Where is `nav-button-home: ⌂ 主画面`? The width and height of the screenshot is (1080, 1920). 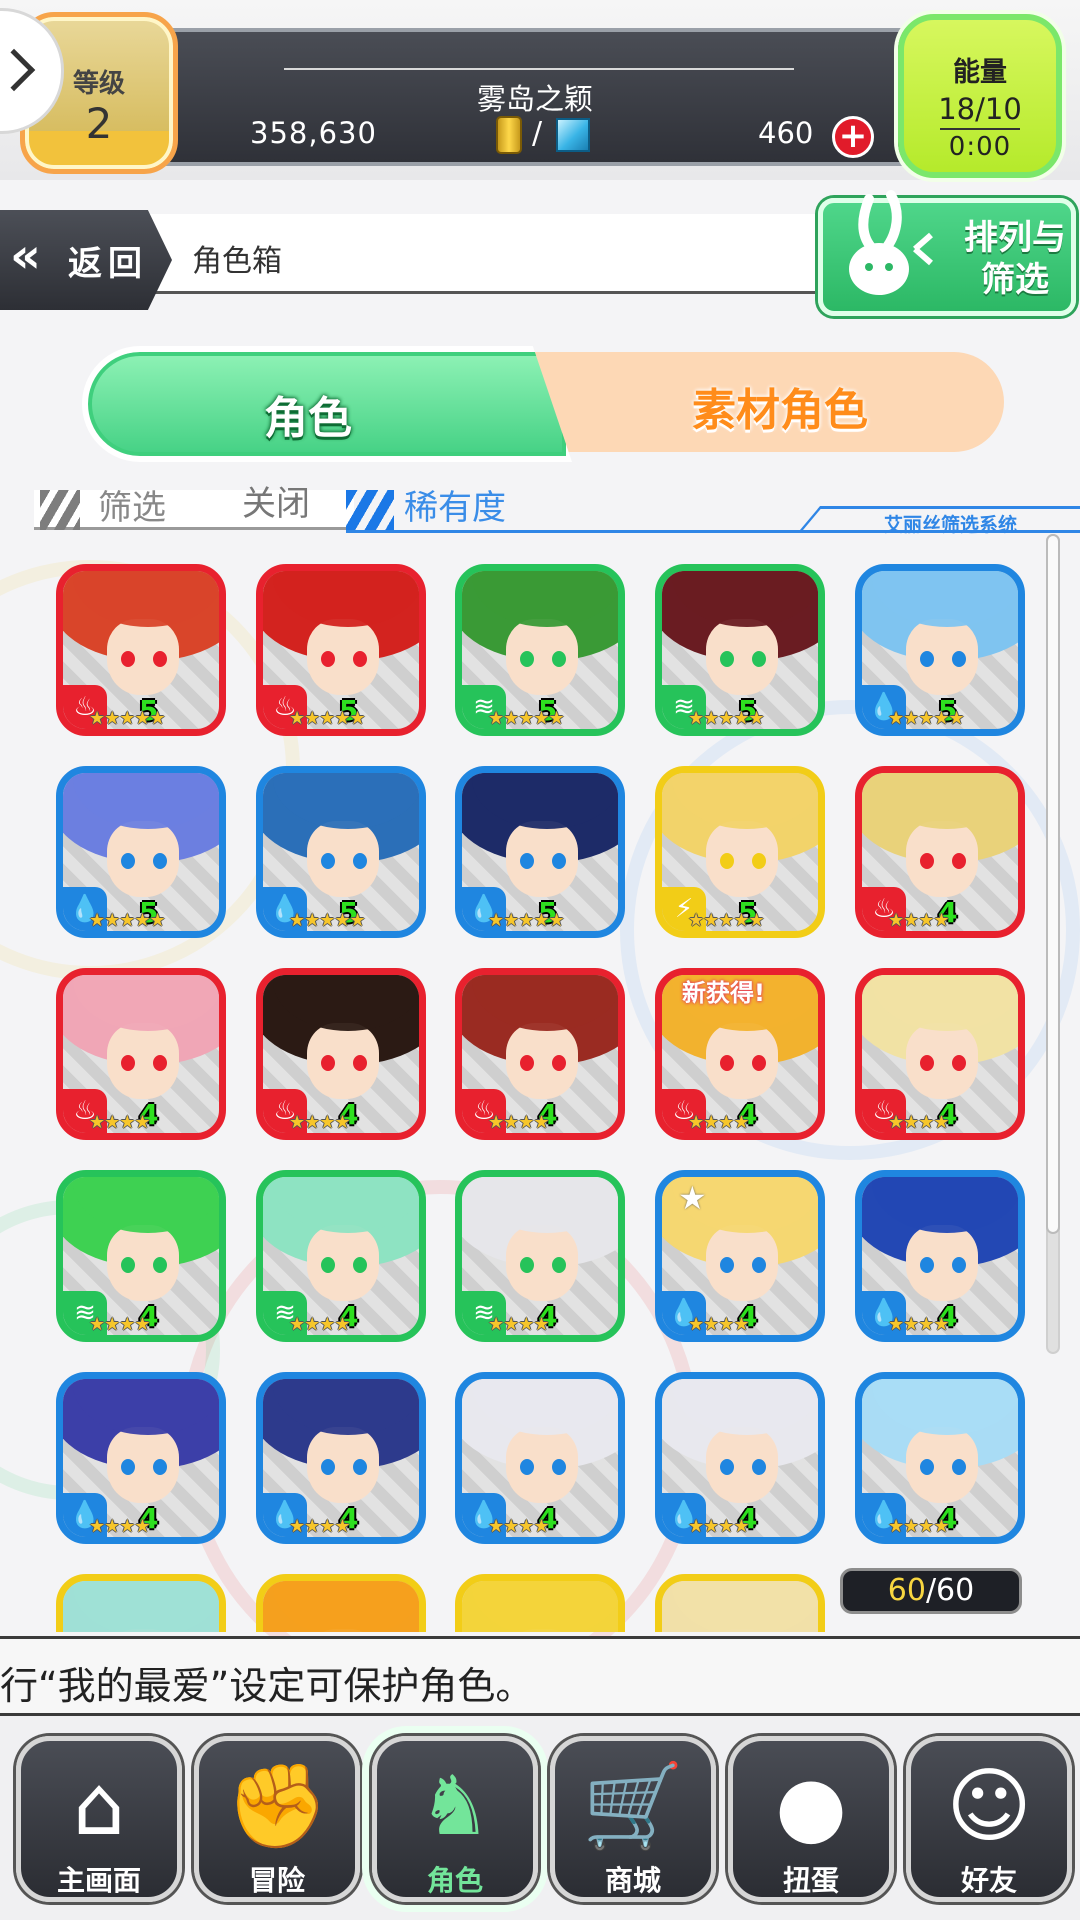
nav-button-home: ⌂ 主画面 is located at coordinates (99, 1819).